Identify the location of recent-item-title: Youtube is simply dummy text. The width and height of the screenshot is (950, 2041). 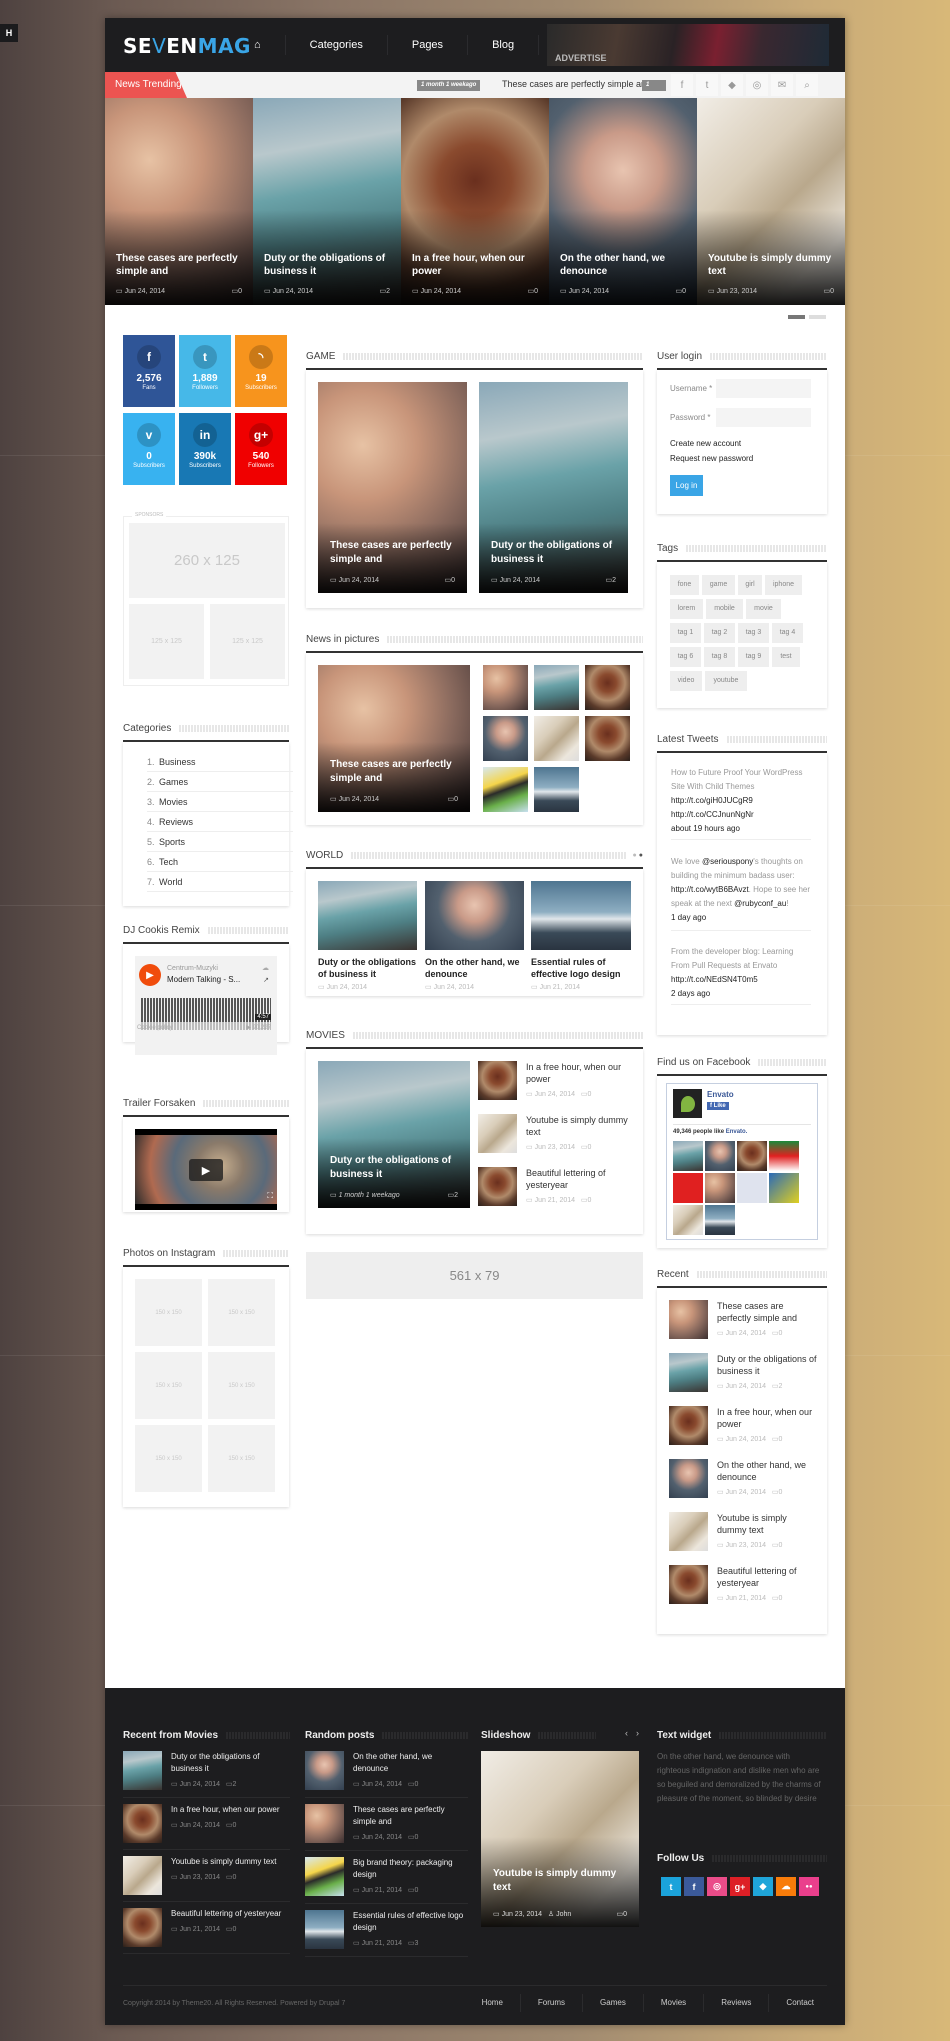
(767, 1524).